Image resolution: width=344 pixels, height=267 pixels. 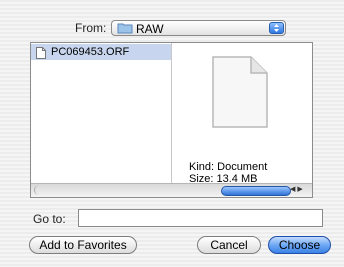 What do you see at coordinates (90, 52) in the screenshot?
I see `file-name: PC069453.ORF` at bounding box center [90, 52].